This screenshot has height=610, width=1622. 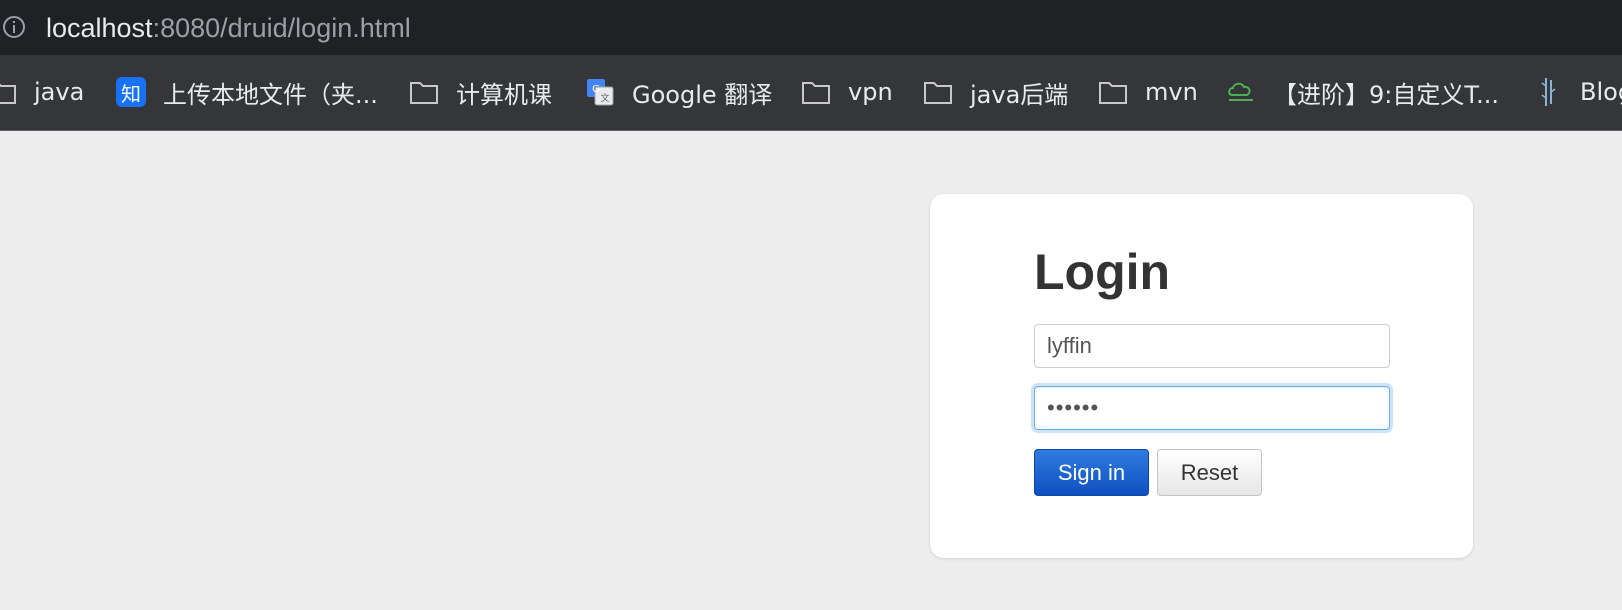 I want to click on reset-button: Reset, so click(x=1209, y=472).